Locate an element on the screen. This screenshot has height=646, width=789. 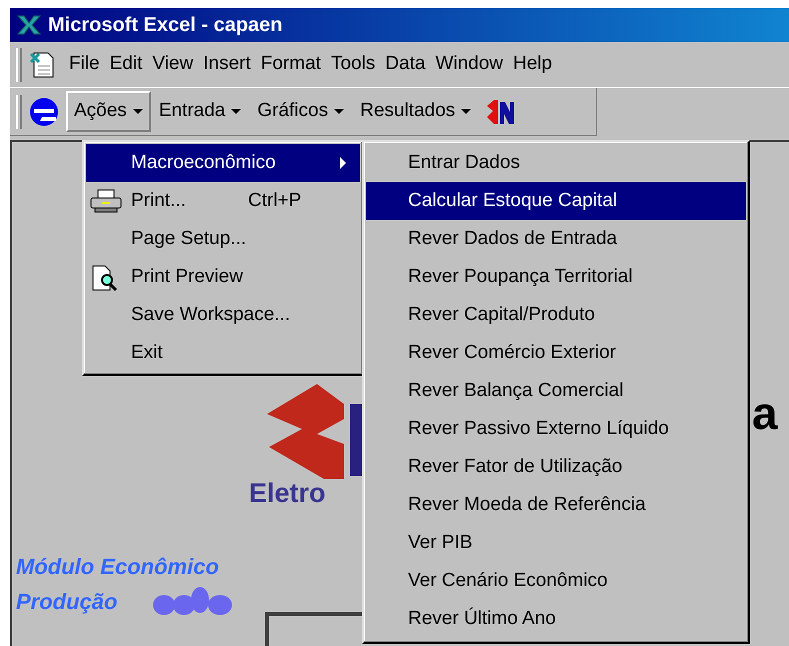
menu-bar-item: Help is located at coordinates (533, 64).